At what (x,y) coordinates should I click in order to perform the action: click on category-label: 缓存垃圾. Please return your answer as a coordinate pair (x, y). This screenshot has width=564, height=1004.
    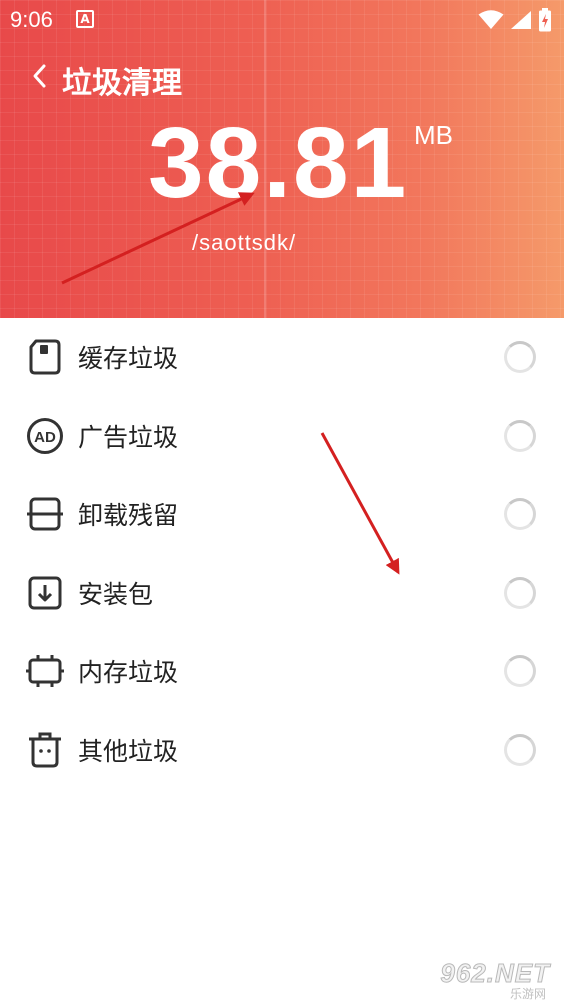
    Looking at the image, I should click on (128, 359).